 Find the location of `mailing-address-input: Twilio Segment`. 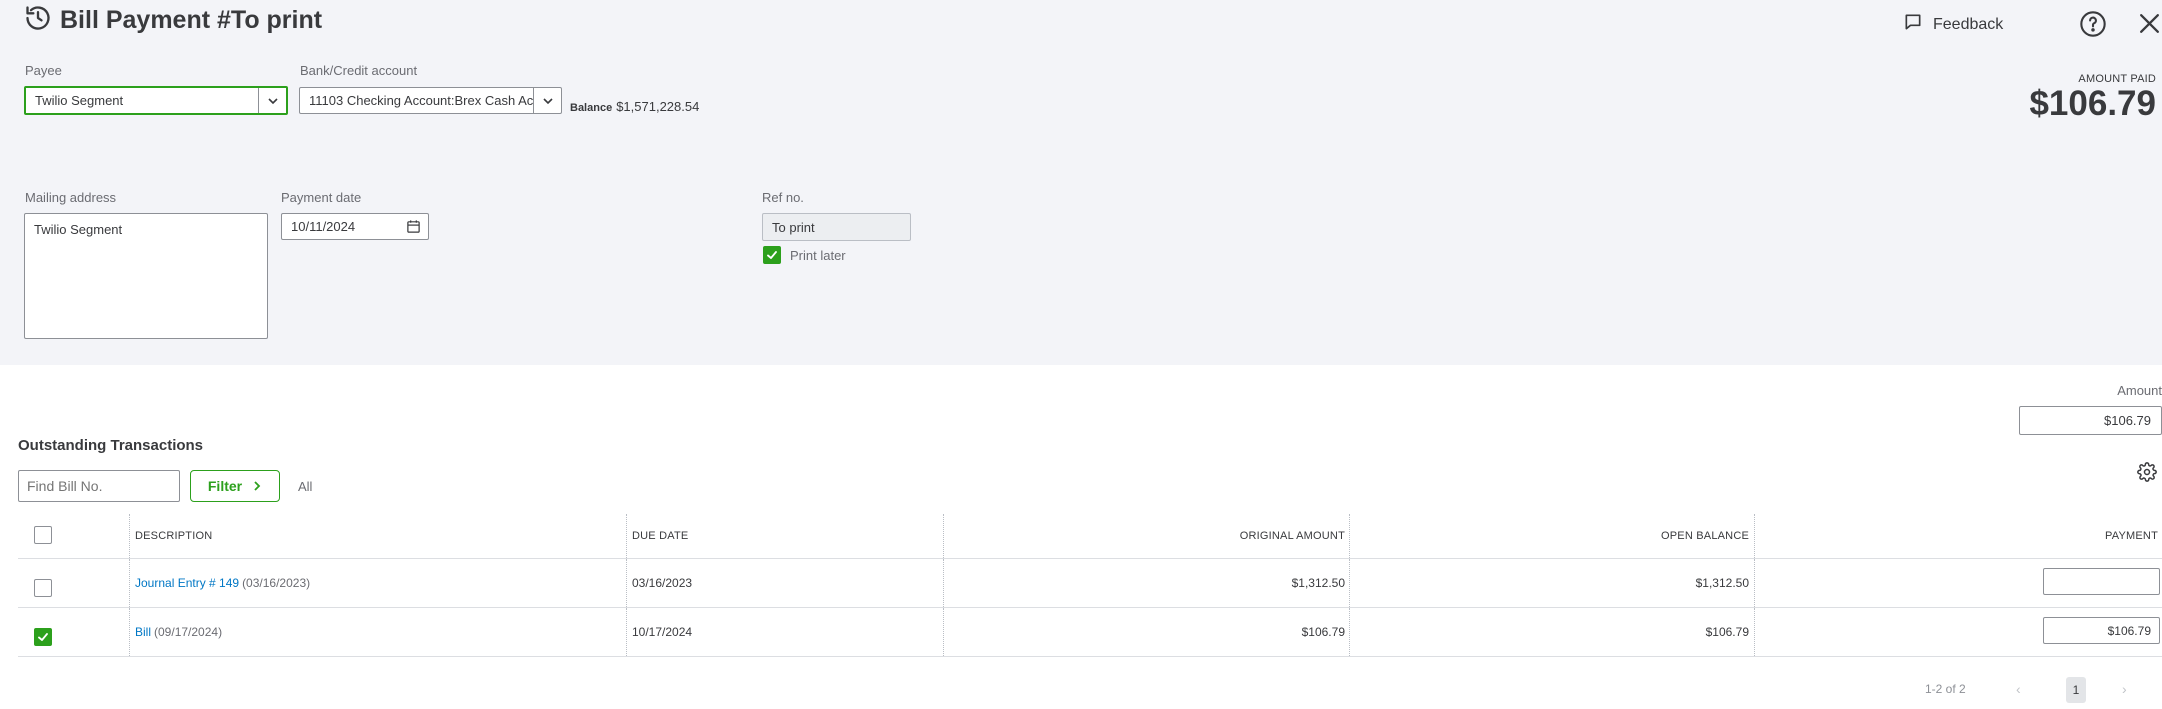

mailing-address-input: Twilio Segment is located at coordinates (146, 276).